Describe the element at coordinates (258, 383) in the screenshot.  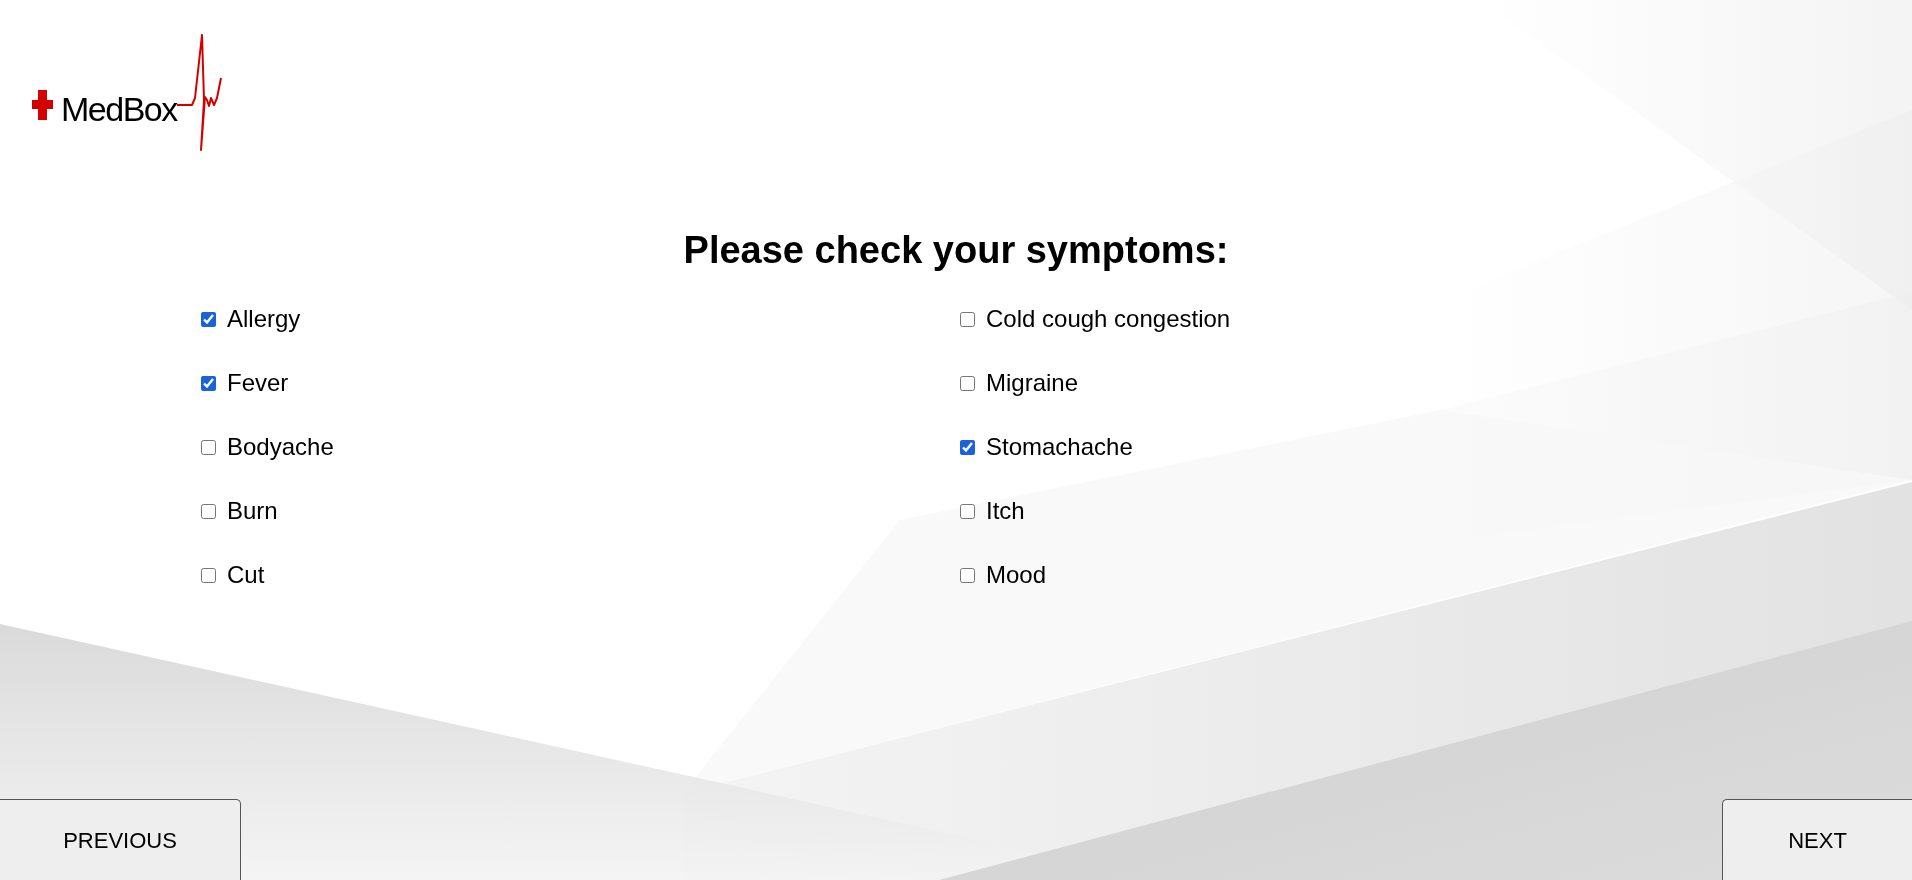
I see `checkbox-label: Fever` at that location.